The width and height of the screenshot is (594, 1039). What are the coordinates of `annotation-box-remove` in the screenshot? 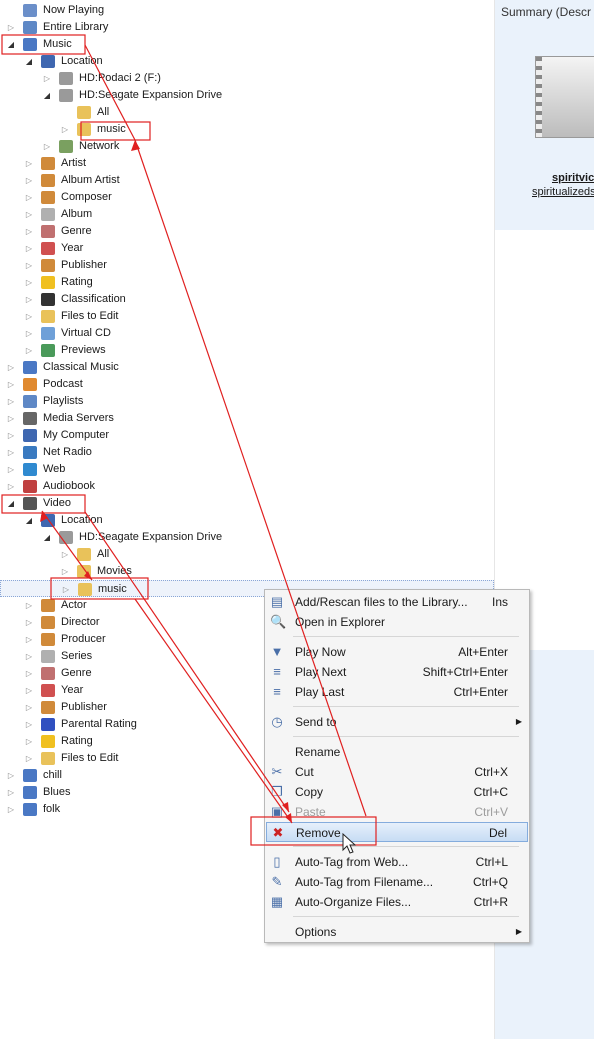 It's located at (313, 831).